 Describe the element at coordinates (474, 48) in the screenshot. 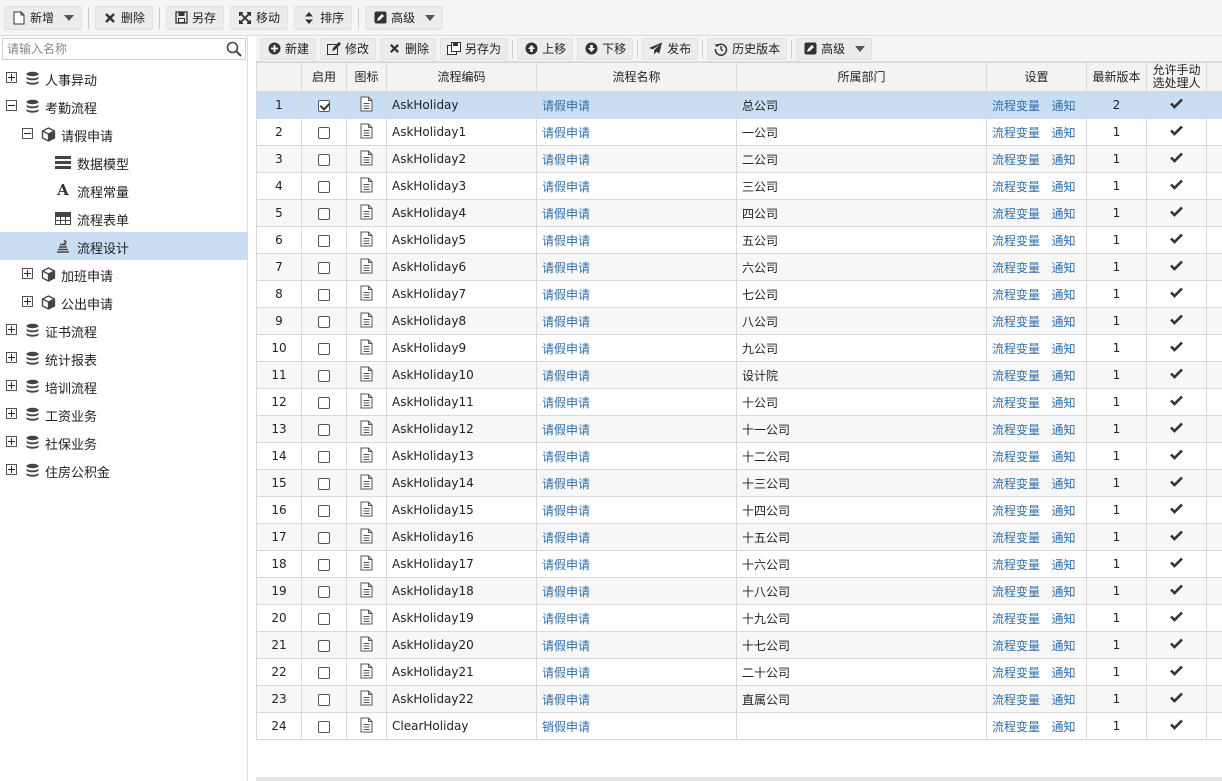

I see `grid-save-as-button: 另存为` at that location.